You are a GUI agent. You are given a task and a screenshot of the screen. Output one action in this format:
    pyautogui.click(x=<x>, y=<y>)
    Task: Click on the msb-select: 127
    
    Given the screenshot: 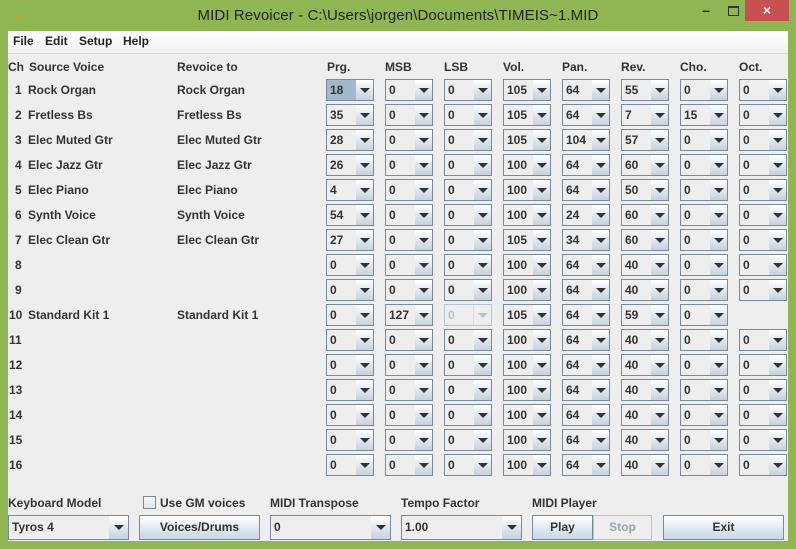 What is the action you would take?
    pyautogui.click(x=409, y=315)
    